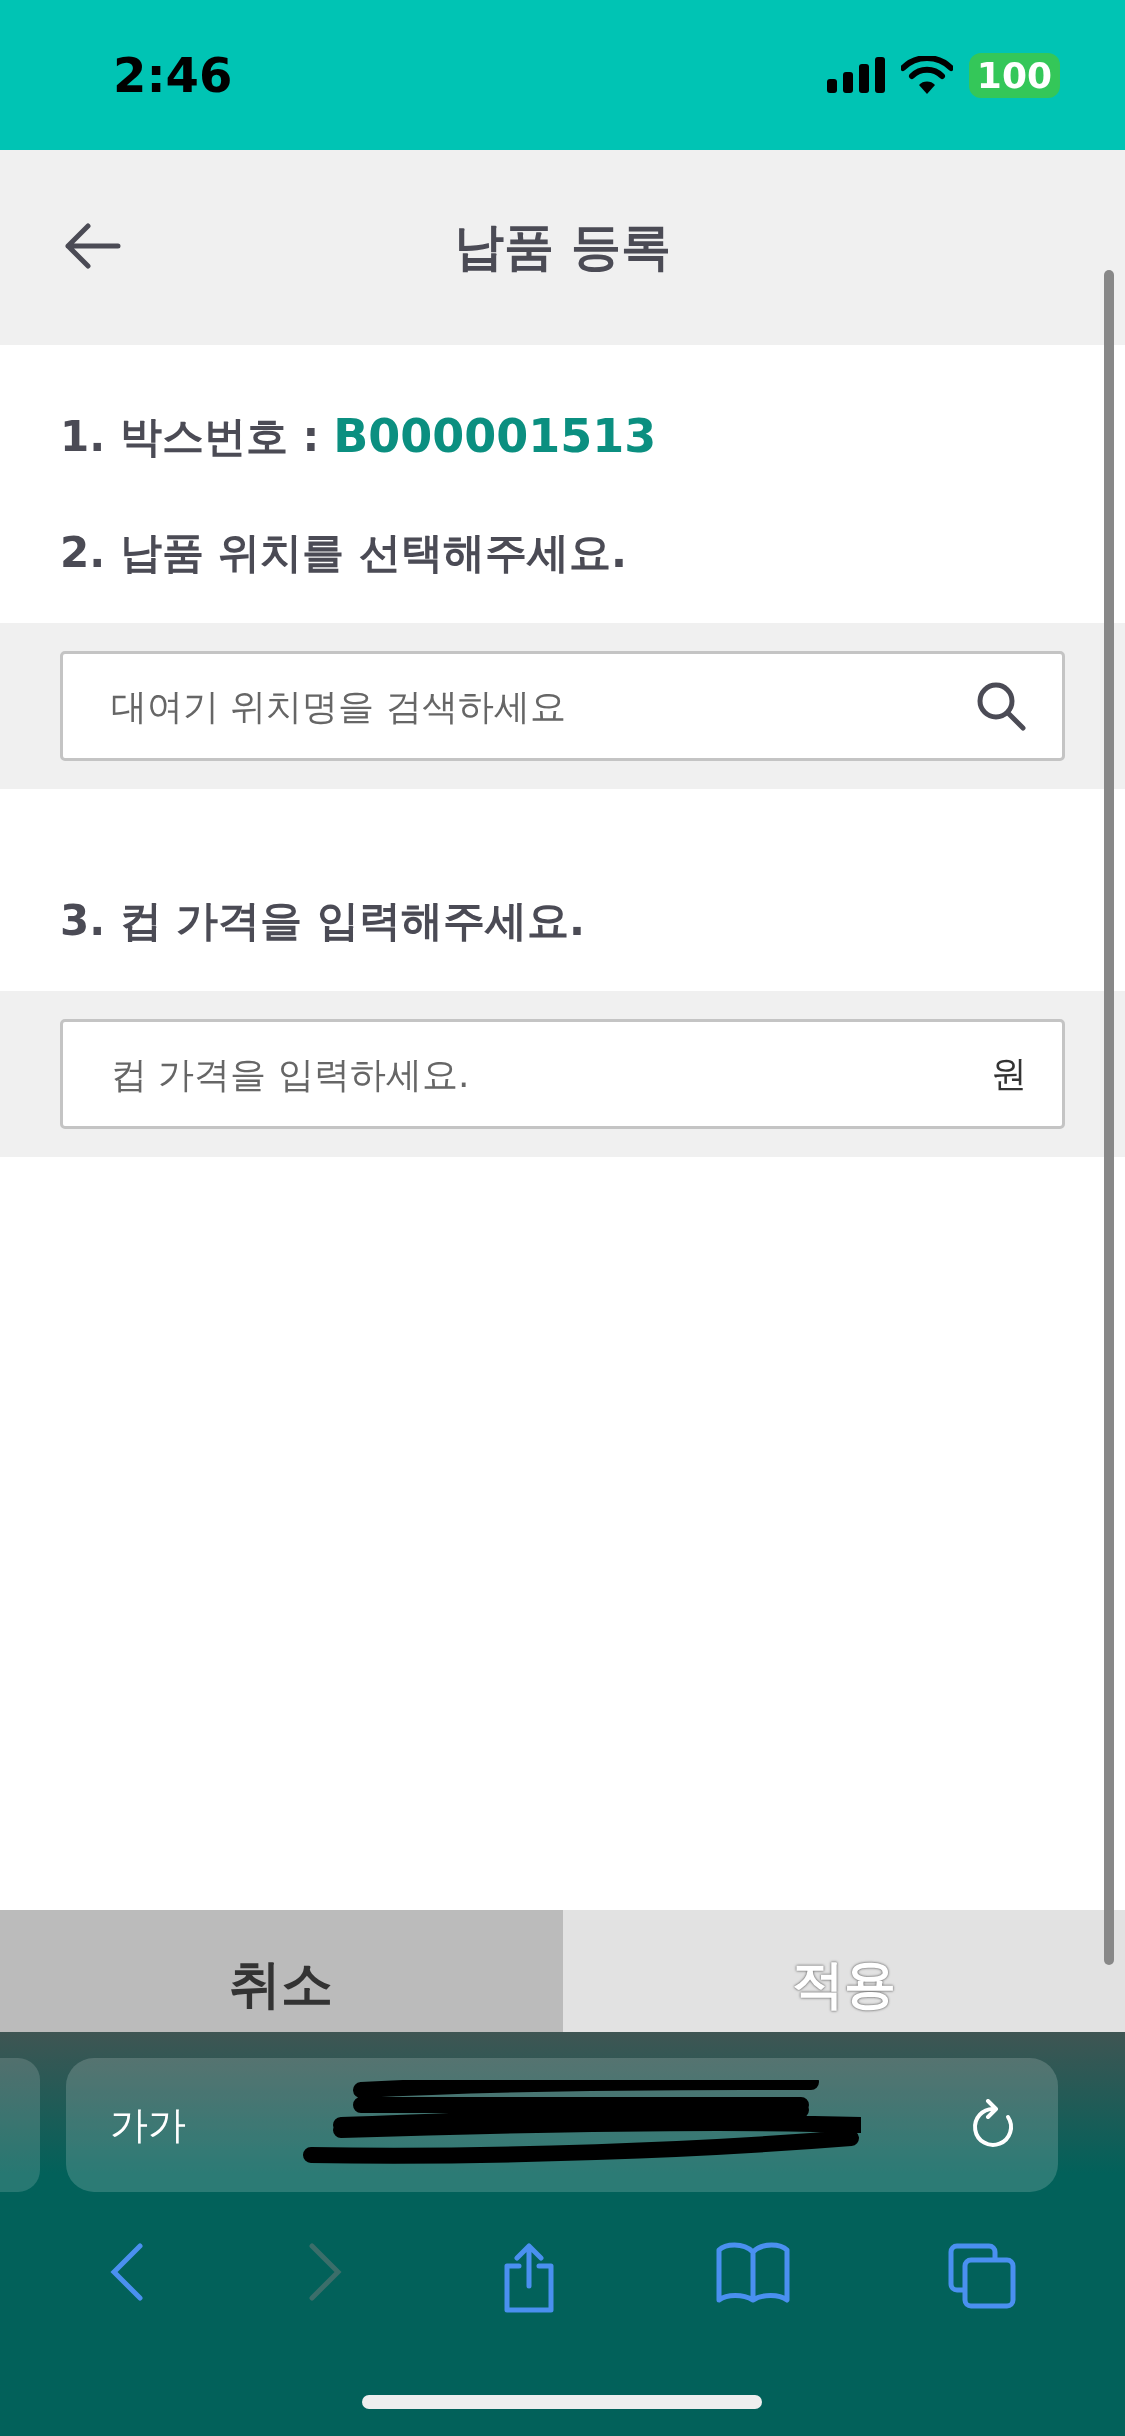 This screenshot has width=1125, height=2436. Describe the element at coordinates (562, 247) in the screenshot. I see `page-title: 납품 등록` at that location.